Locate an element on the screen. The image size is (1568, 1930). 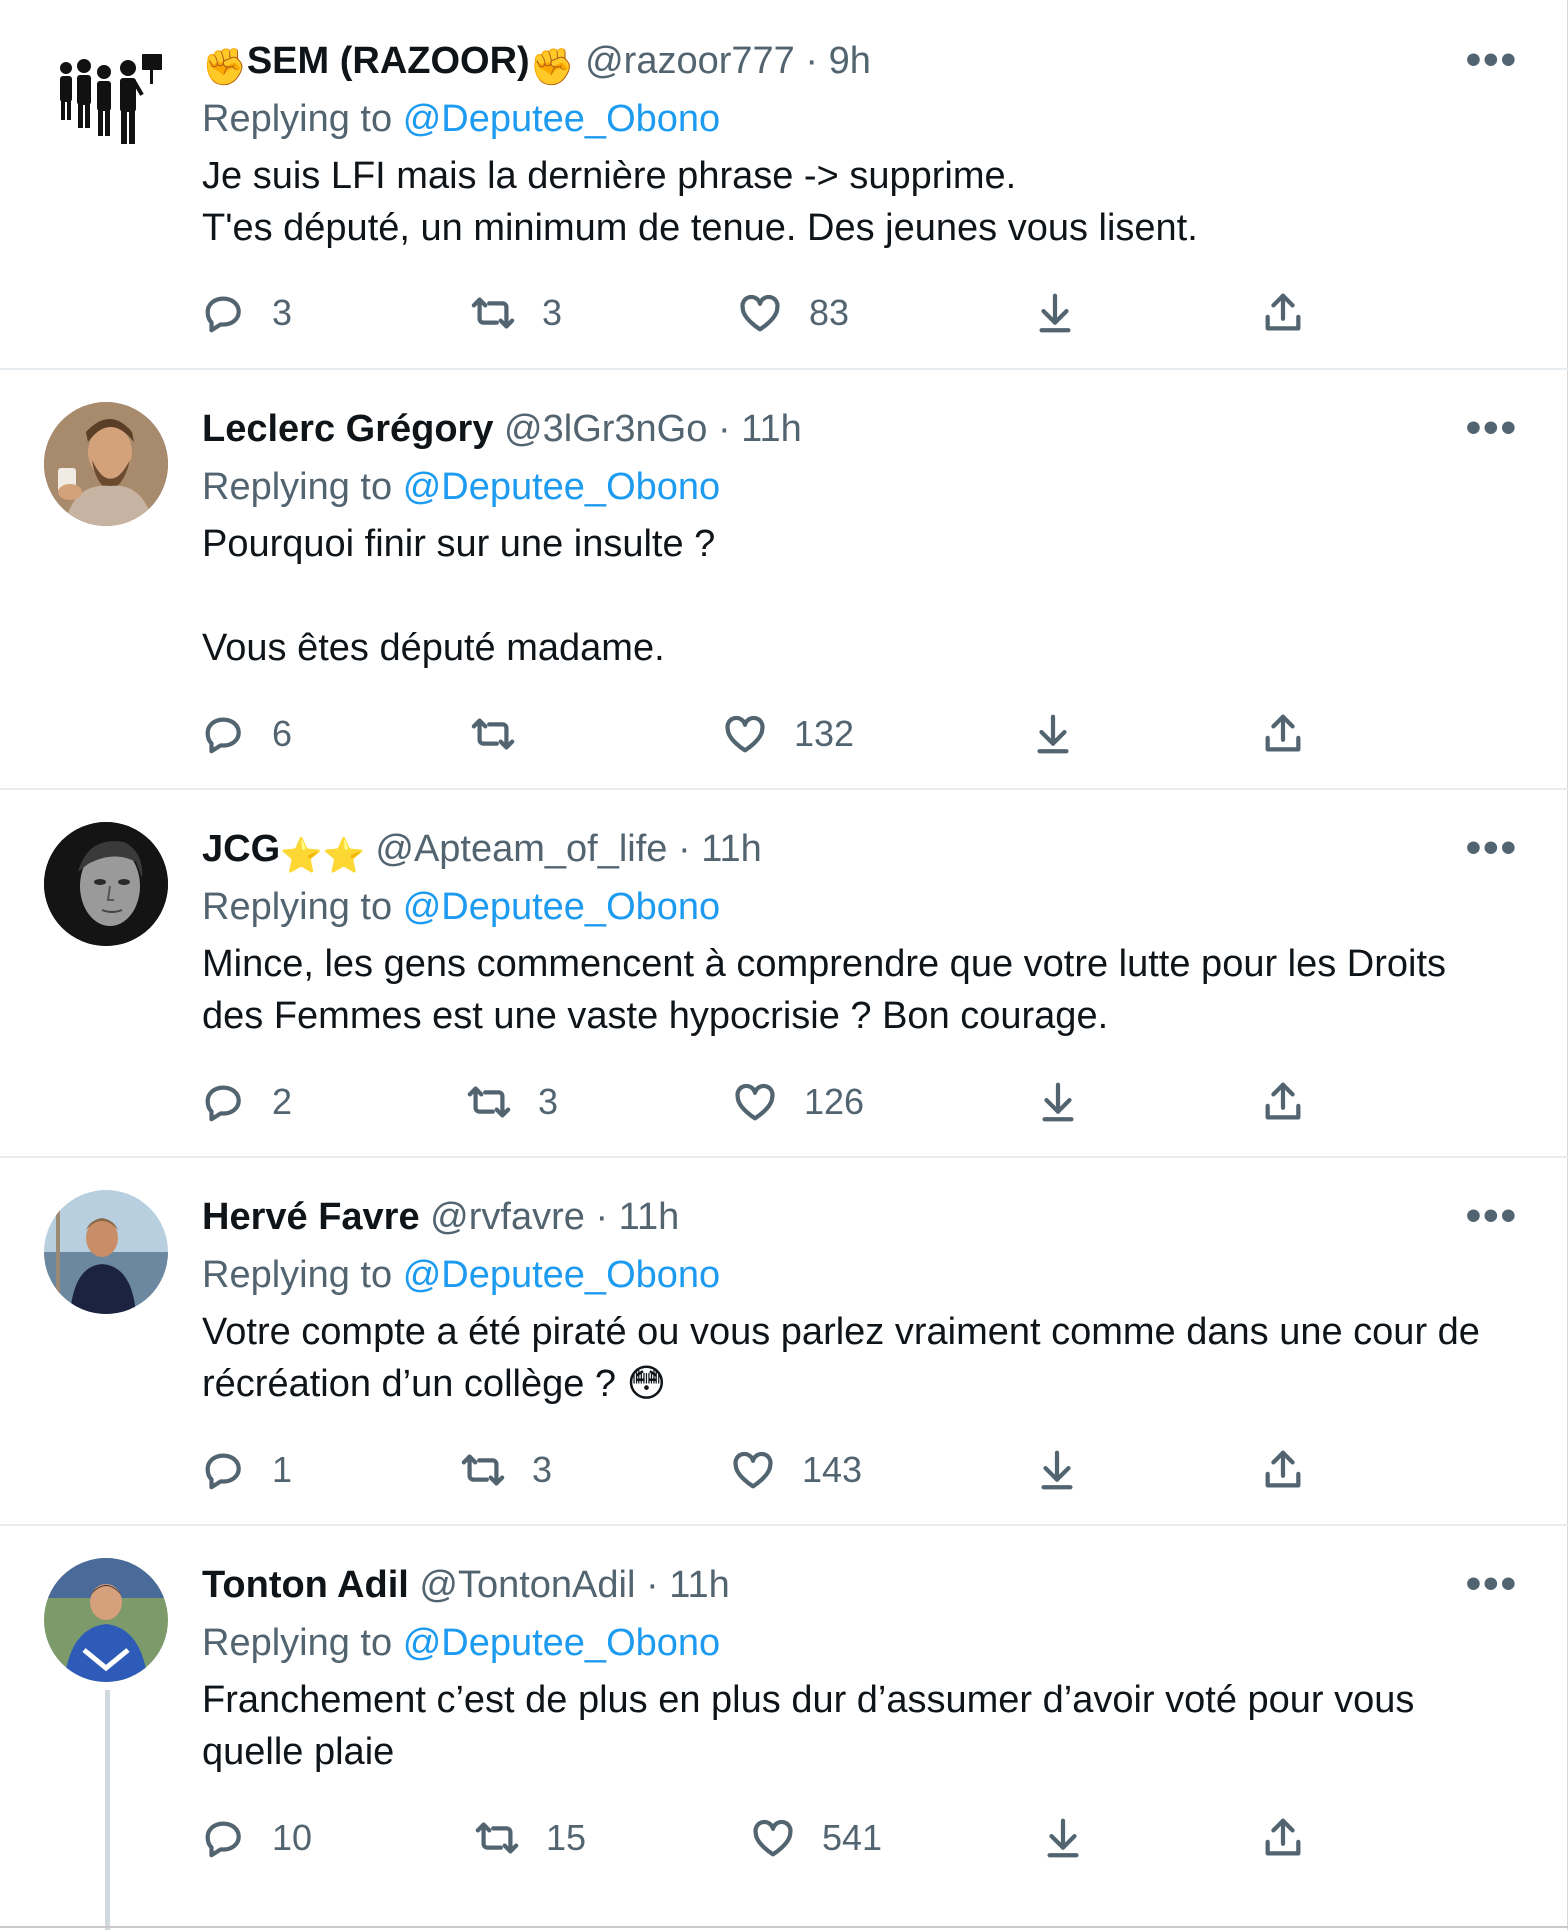
action-bar: 3 3 83 is located at coordinates (765, 313).